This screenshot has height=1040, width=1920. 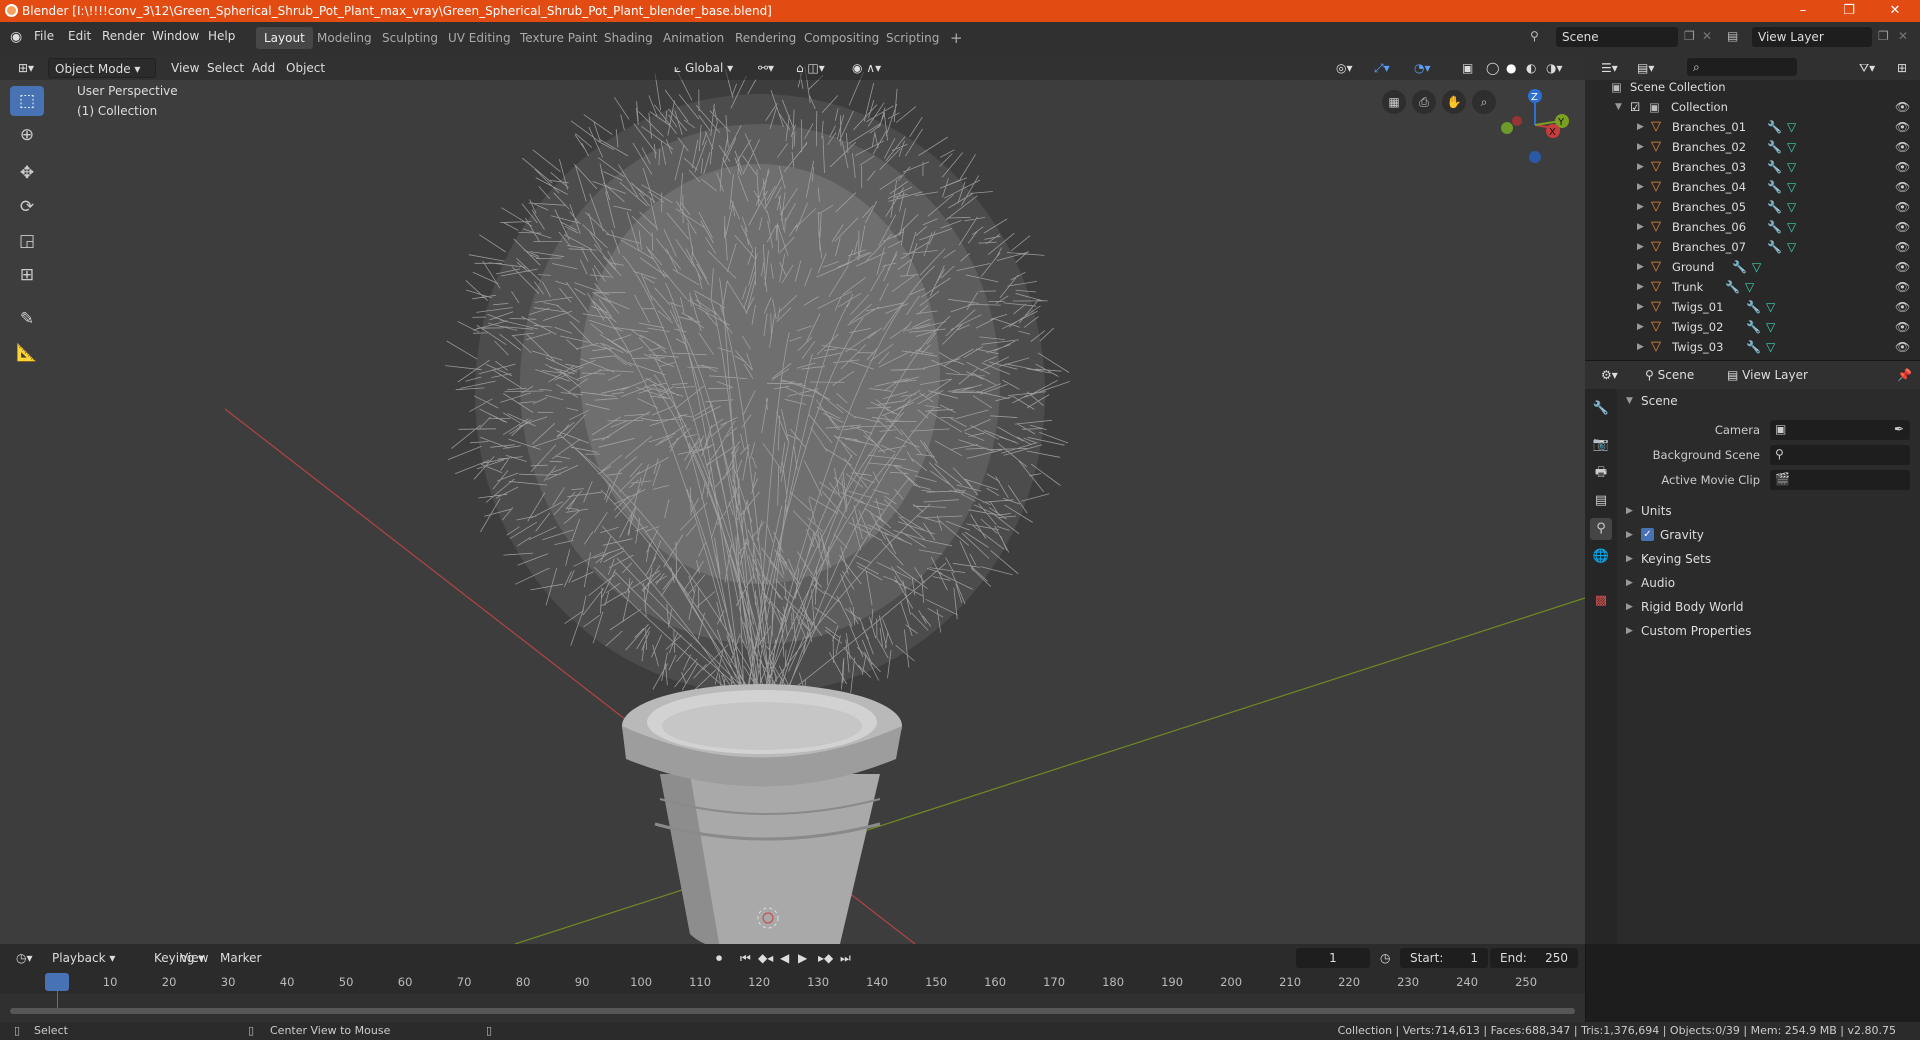 I want to click on pin-icon: 📌, so click(x=1904, y=375).